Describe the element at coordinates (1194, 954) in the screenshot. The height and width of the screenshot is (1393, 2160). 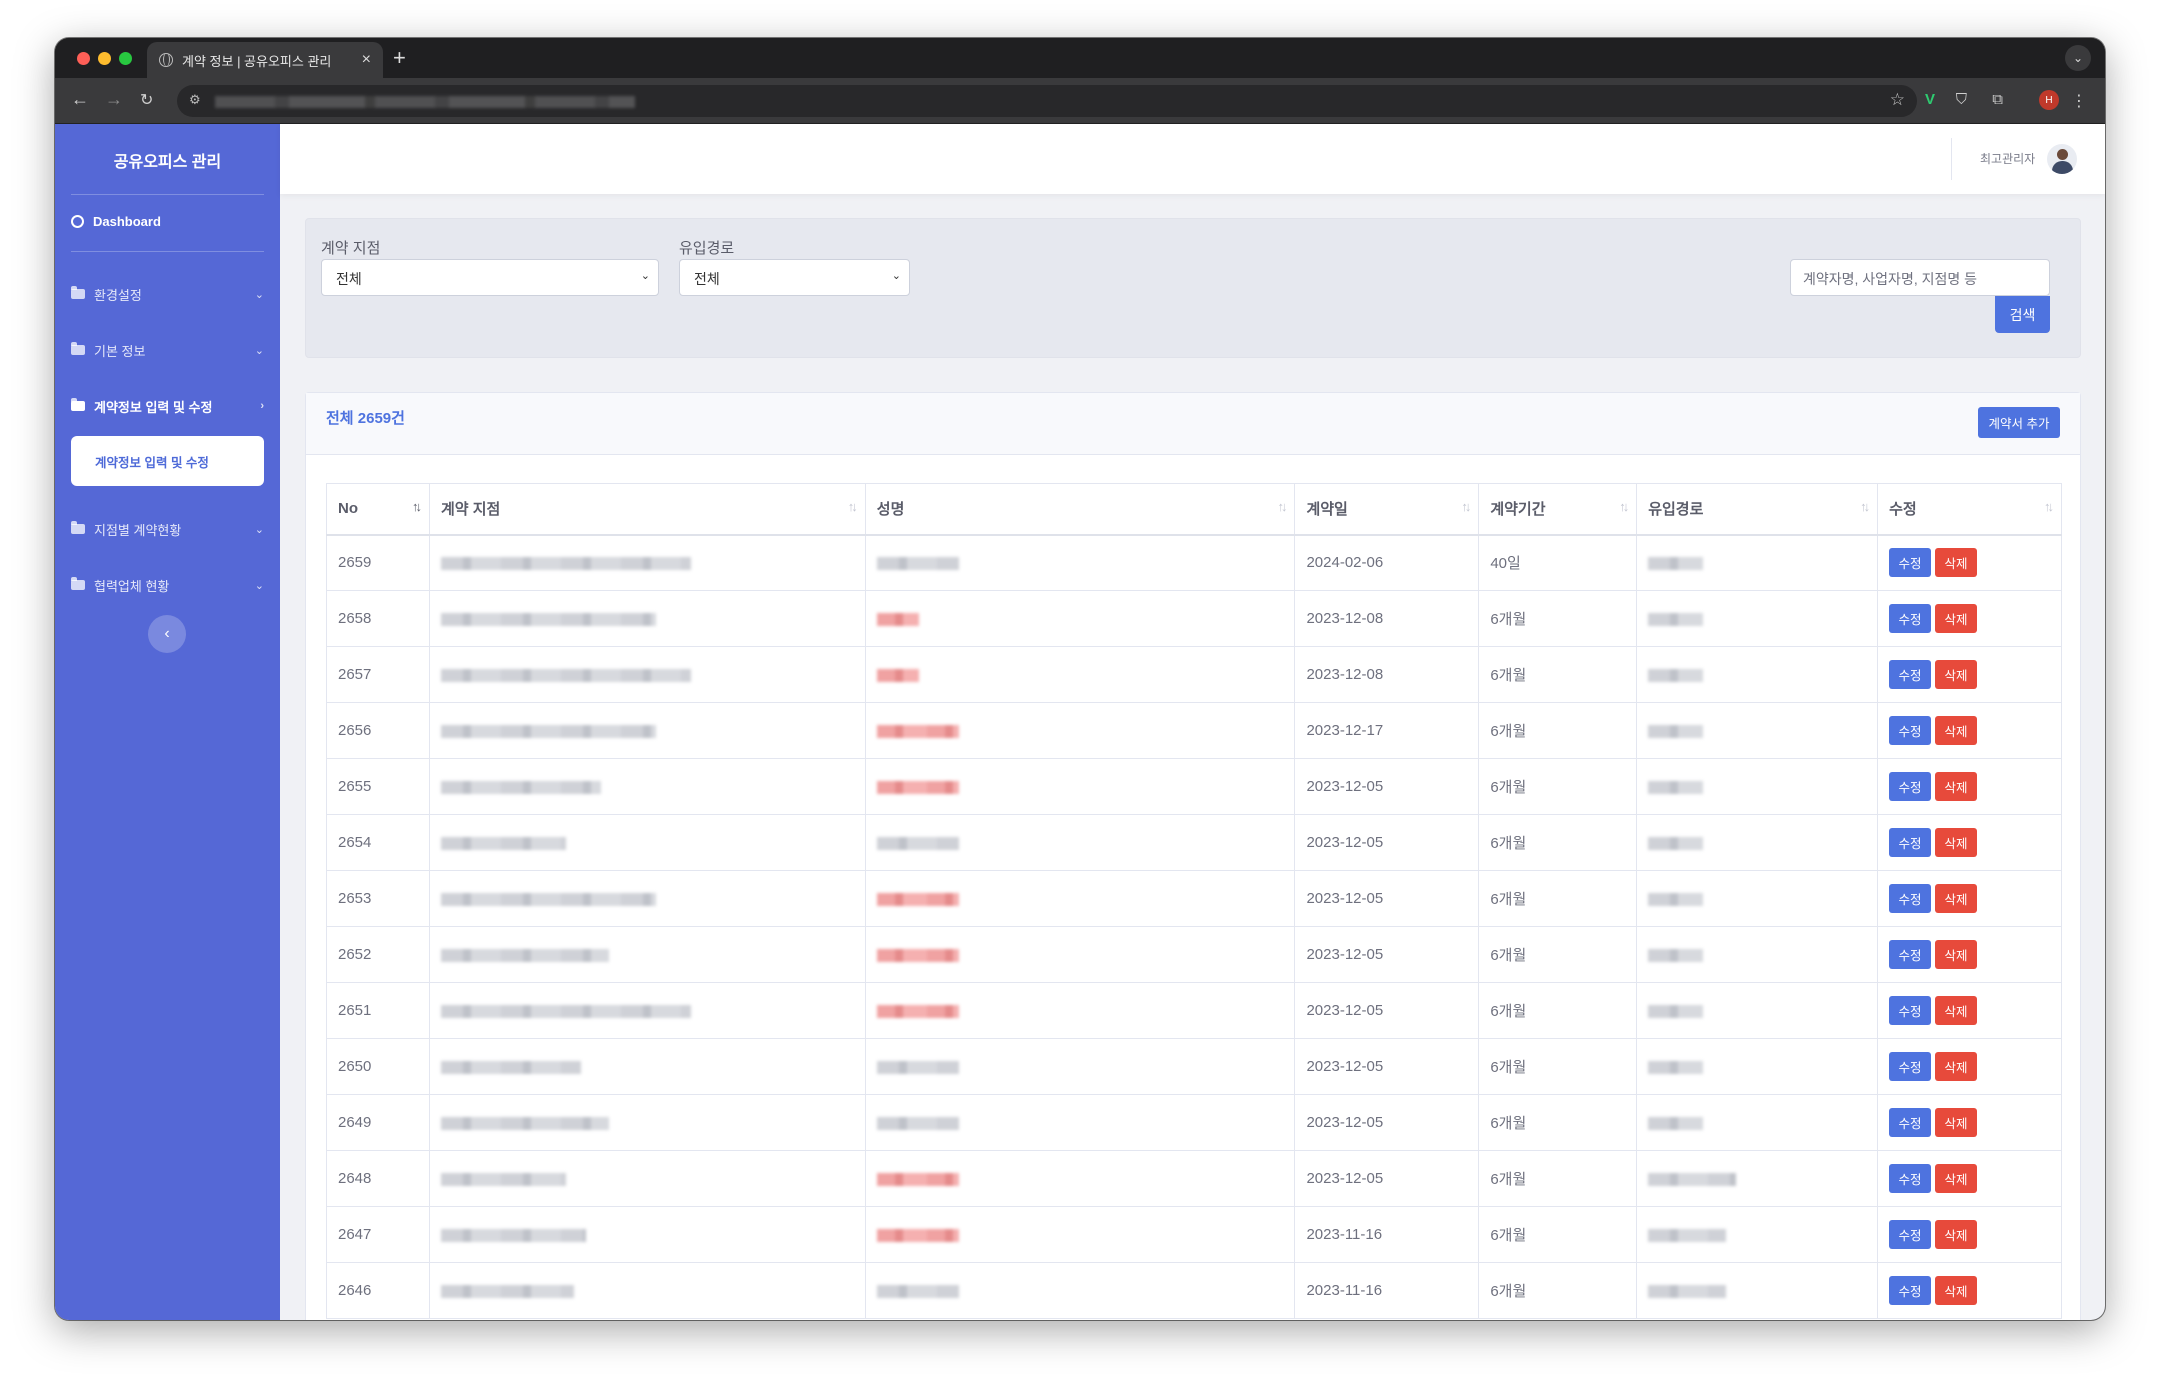
I see `table-row: 2652 2023-12-05 6개월 수정 삭제` at that location.